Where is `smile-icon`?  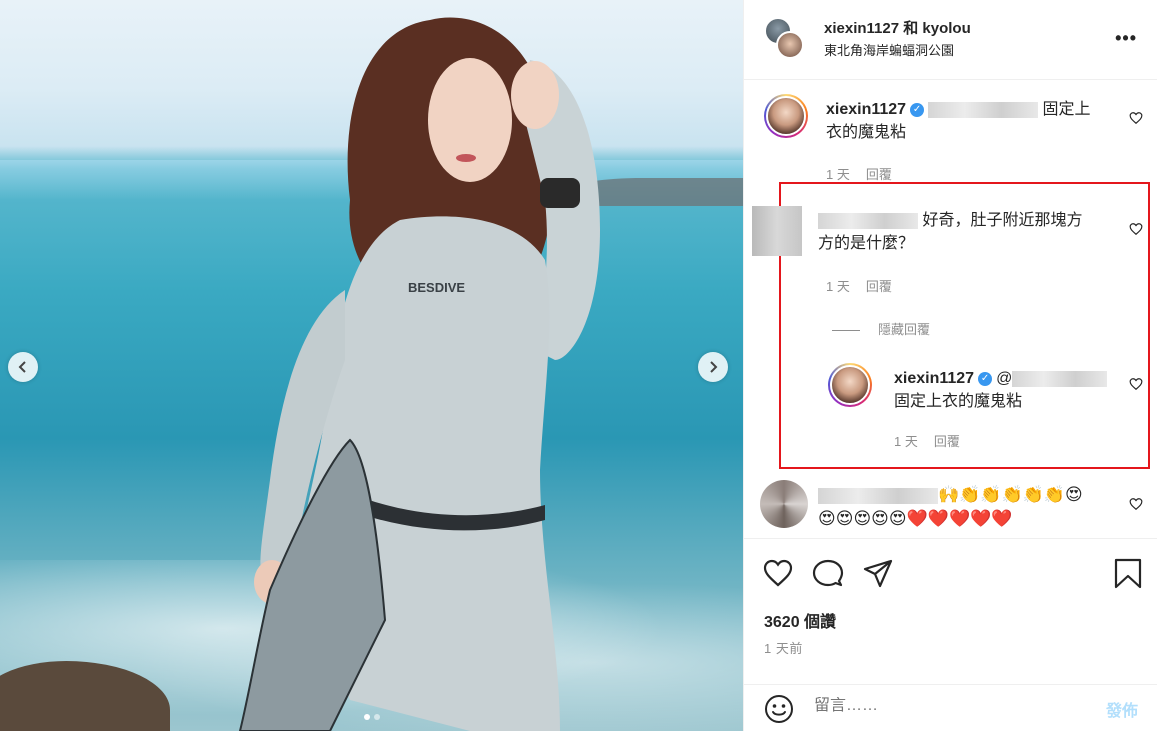
smile-icon is located at coordinates (779, 709).